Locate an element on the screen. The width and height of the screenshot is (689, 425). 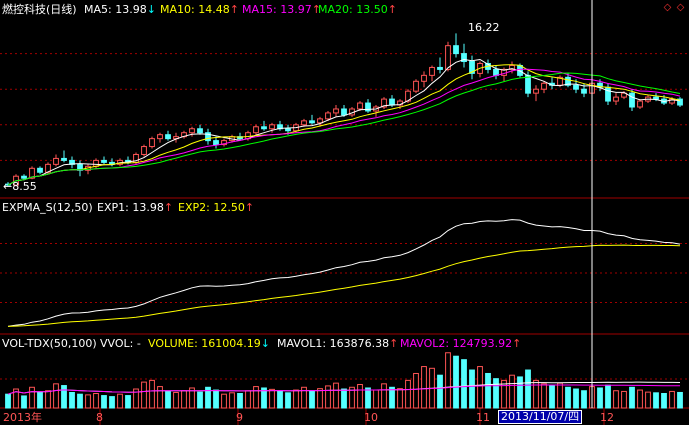
time-label-aug: 8 is located at coordinates (99, 417).